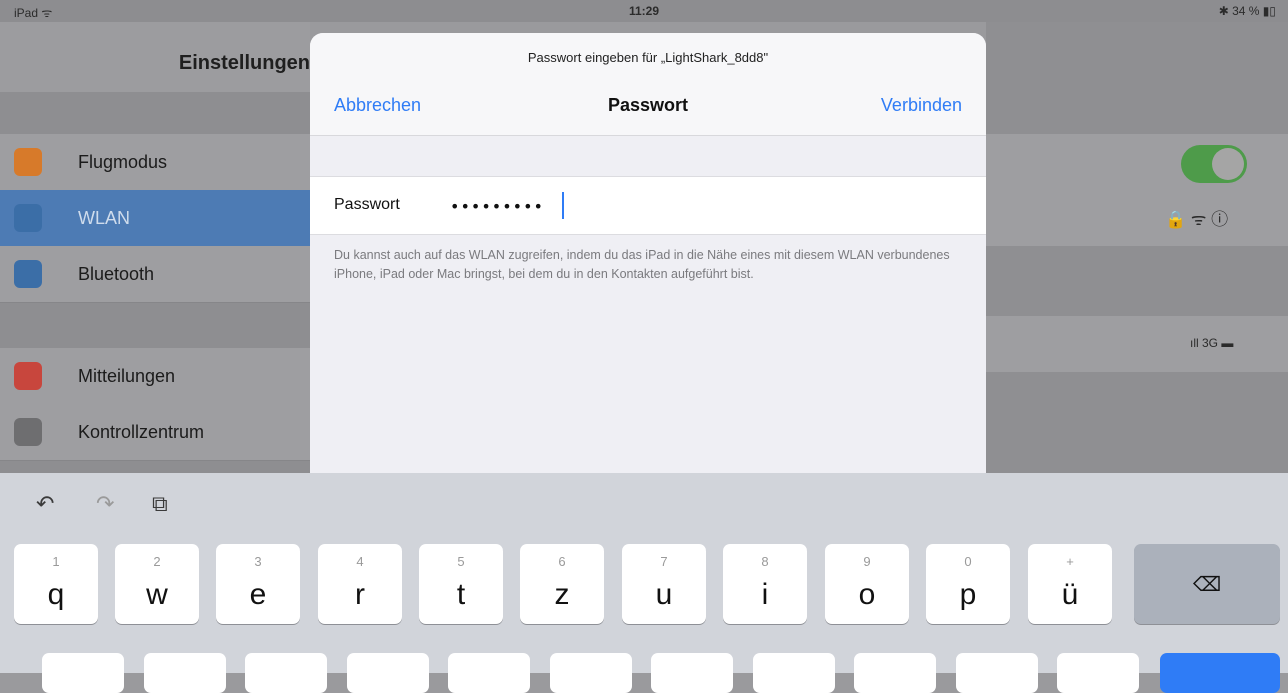  I want to click on key-row2-k, so click(794, 673).